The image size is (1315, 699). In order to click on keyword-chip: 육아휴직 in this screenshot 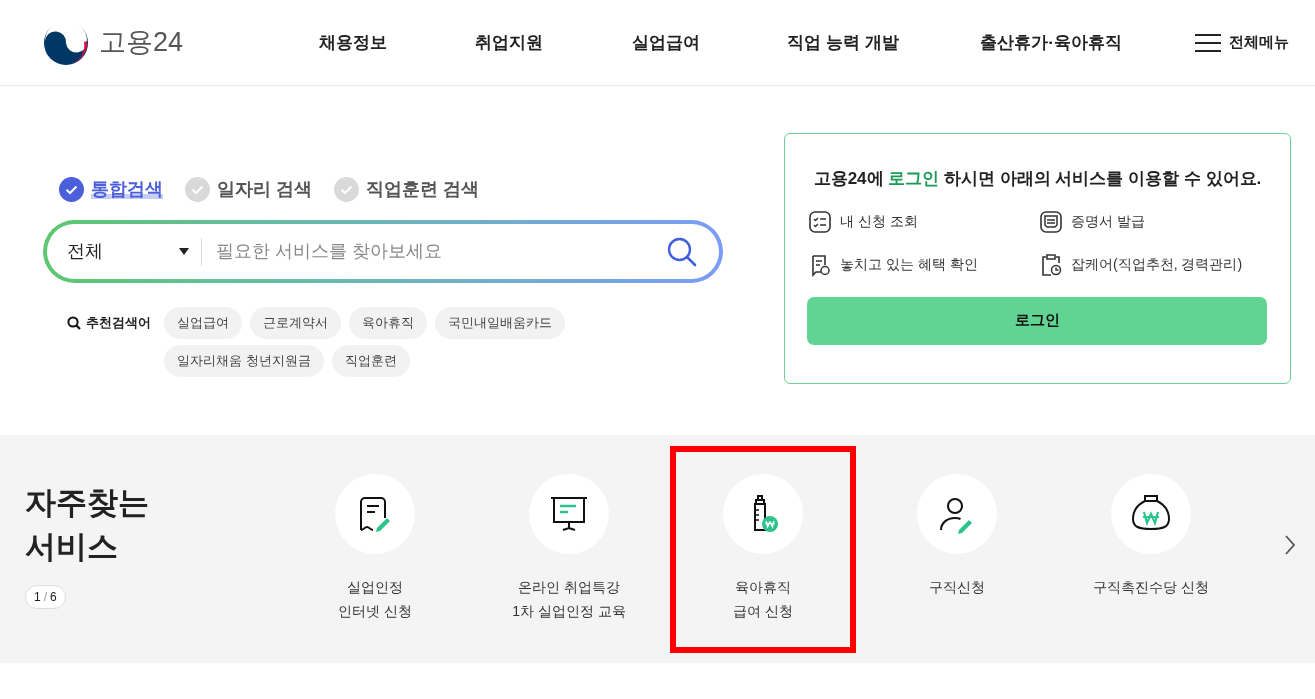, I will do `click(388, 323)`.